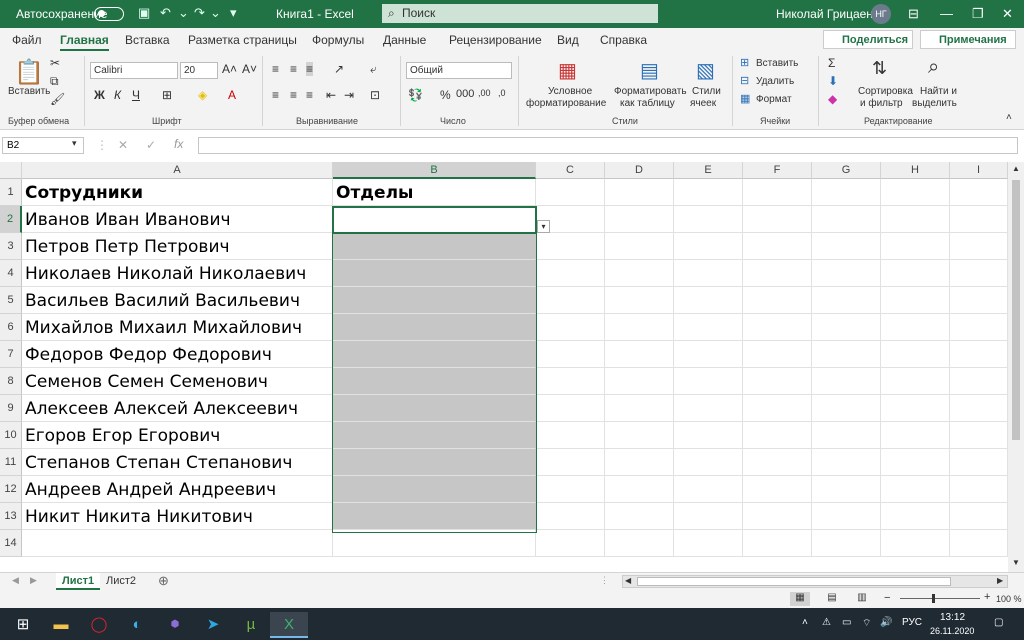  Describe the element at coordinates (495, 40) in the screenshot. I see `tab-review: Рецензирование` at that location.